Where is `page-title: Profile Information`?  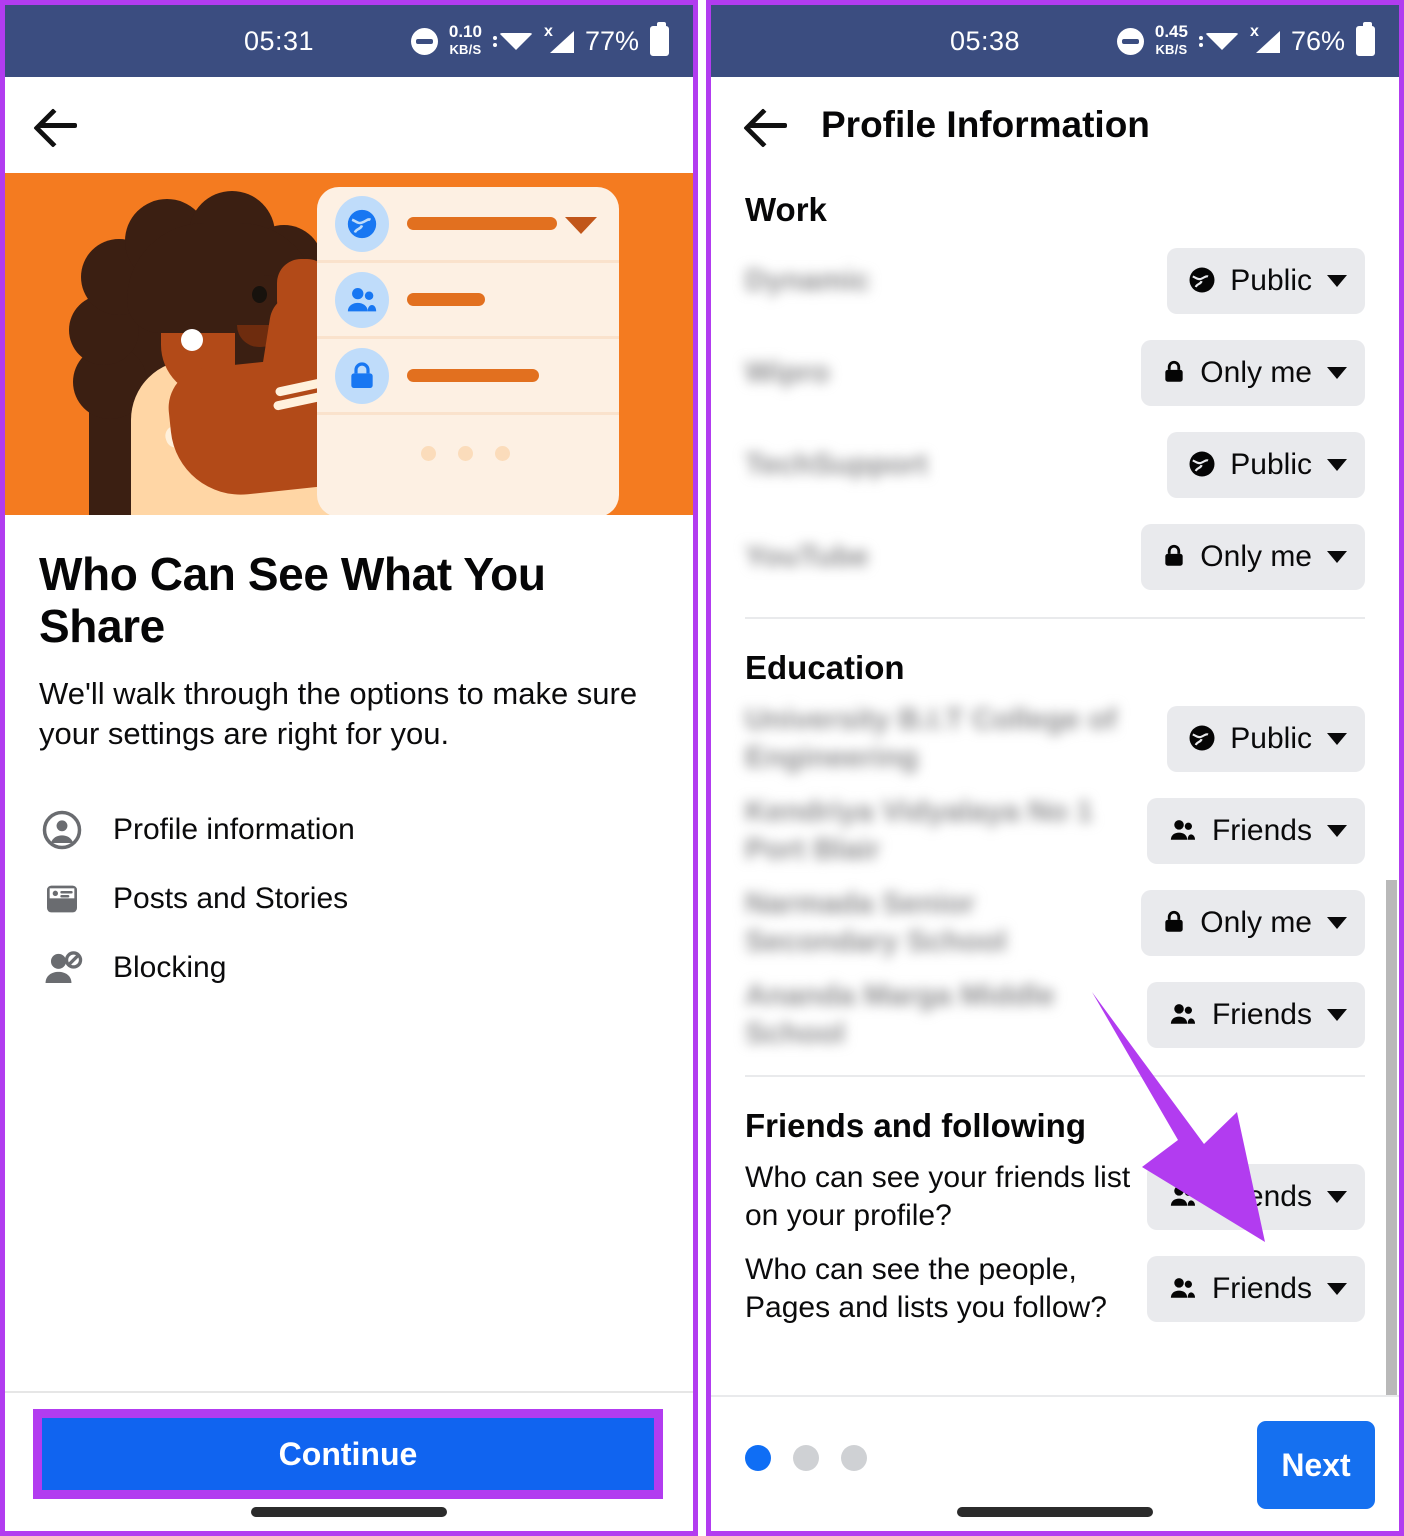 page-title: Profile Information is located at coordinates (985, 124).